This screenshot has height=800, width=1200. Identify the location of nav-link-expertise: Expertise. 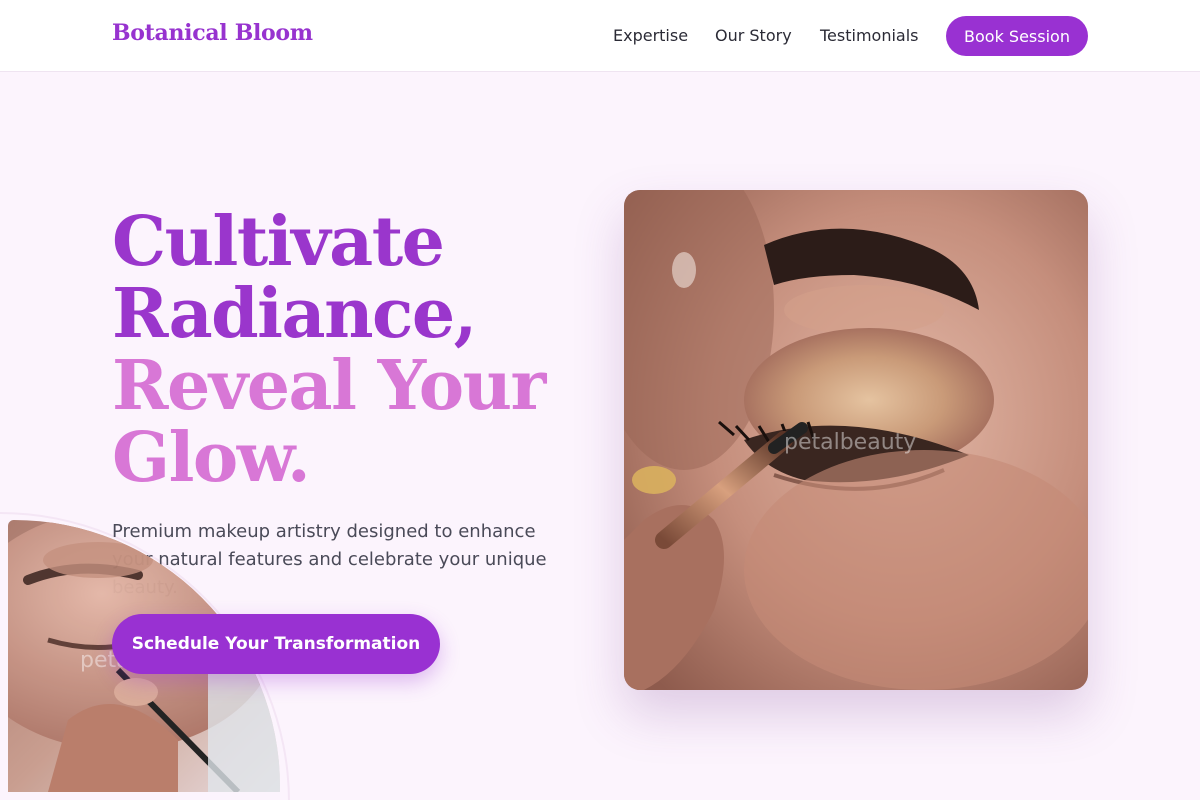
(650, 35).